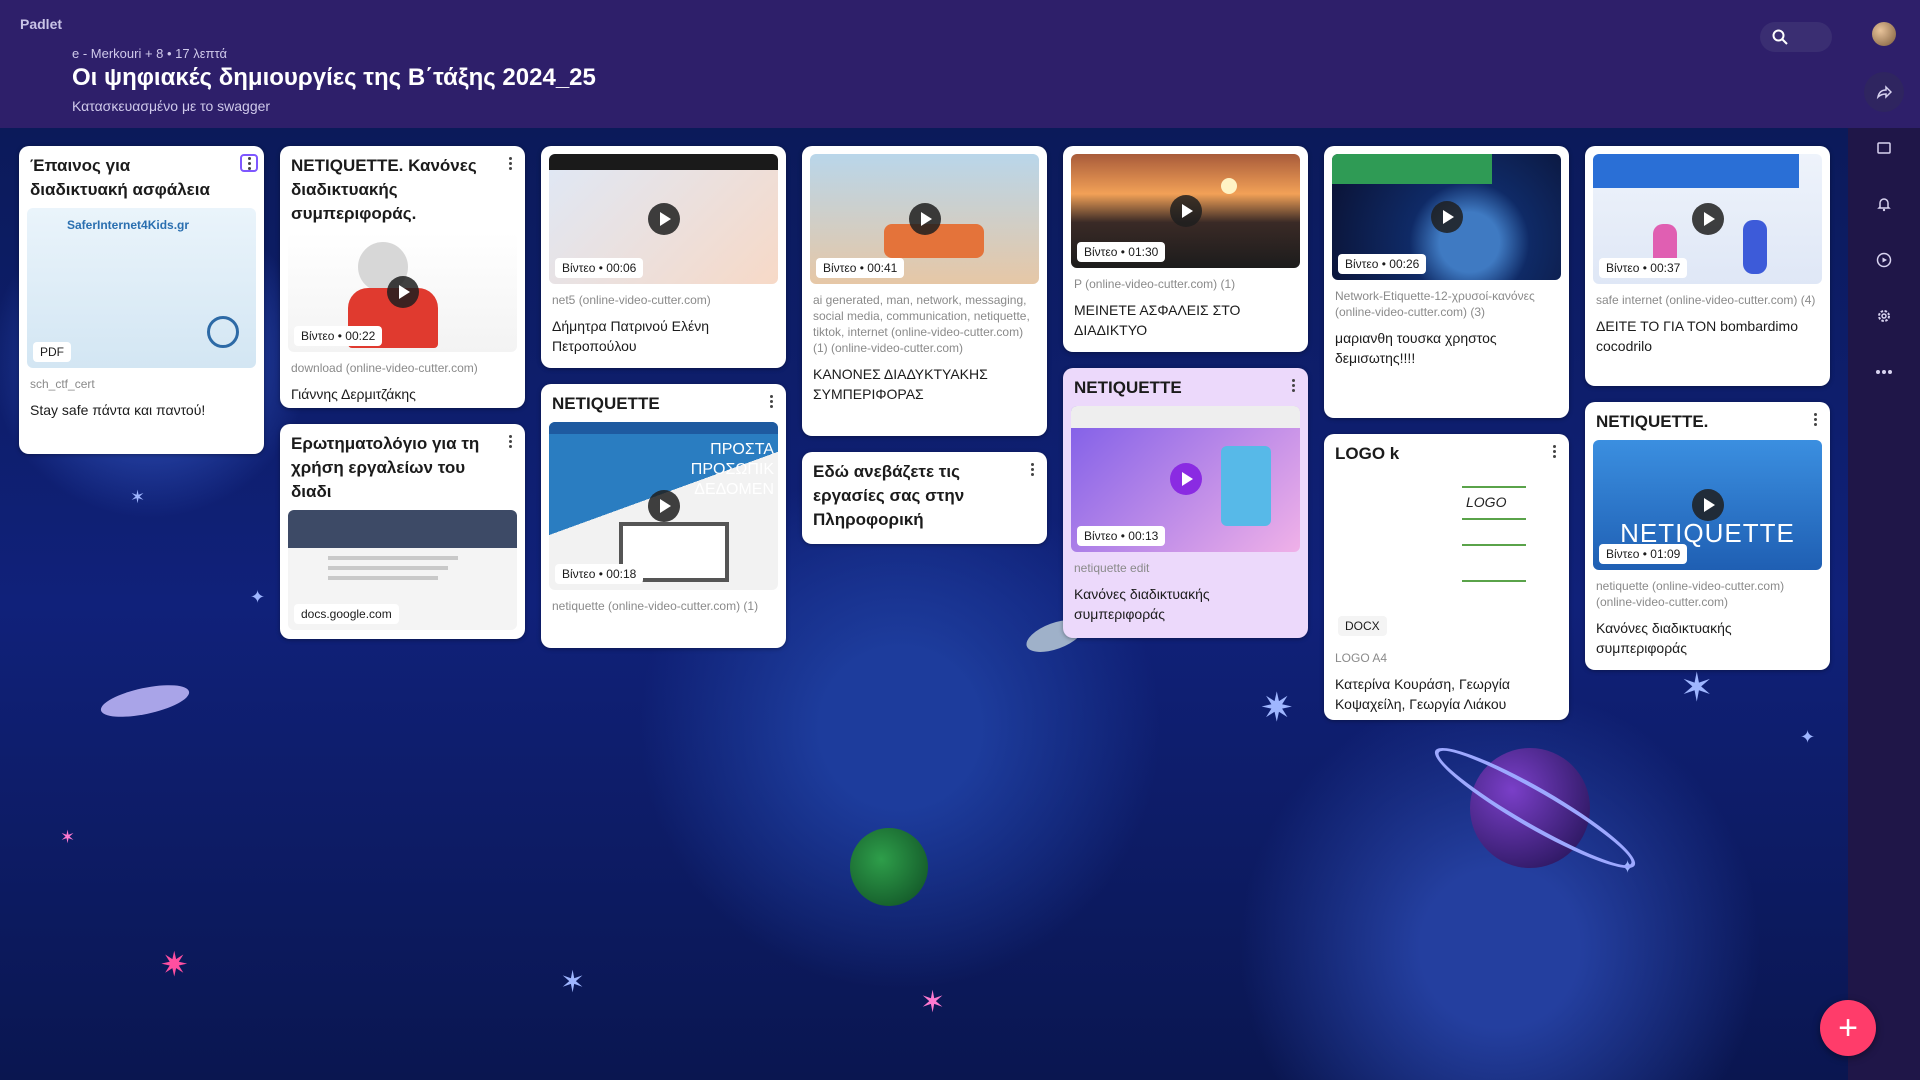 This screenshot has width=1920, height=1080. I want to click on star-decoration: ✷, so click(174, 965).